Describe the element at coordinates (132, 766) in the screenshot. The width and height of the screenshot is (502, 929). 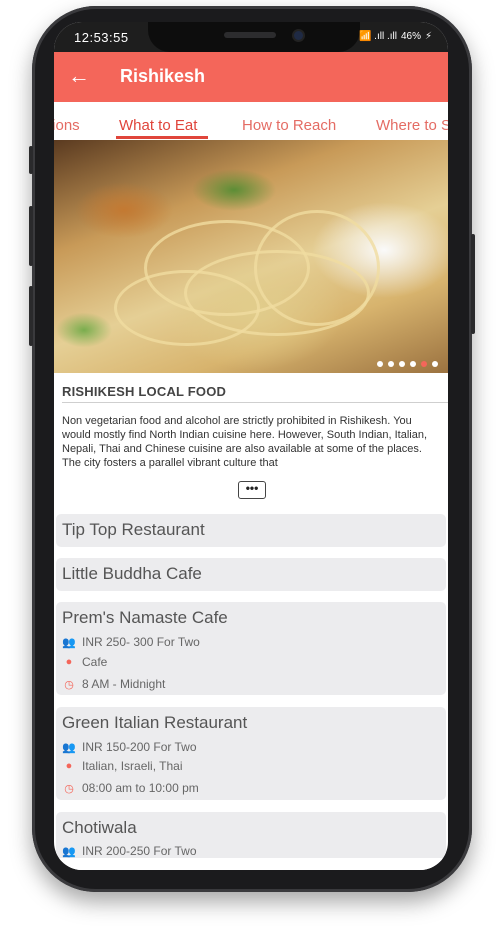
I see `cuisine-text: Italian, Israeli, Thai` at that location.